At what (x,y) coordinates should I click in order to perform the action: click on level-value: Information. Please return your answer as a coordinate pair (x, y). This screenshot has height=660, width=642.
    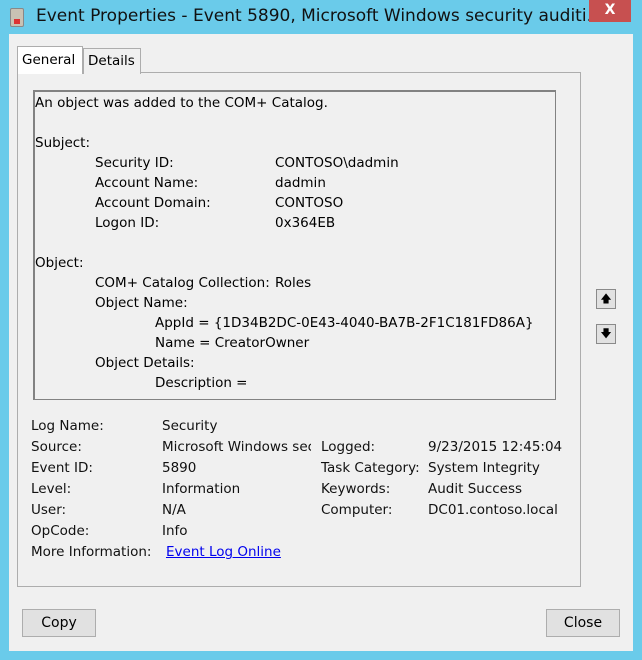
    Looking at the image, I should click on (201, 489).